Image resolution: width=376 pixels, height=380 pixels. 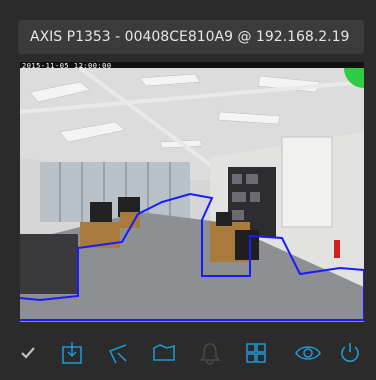 What do you see at coordinates (337, 249) in the screenshot?
I see `fire-extinguisher` at bounding box center [337, 249].